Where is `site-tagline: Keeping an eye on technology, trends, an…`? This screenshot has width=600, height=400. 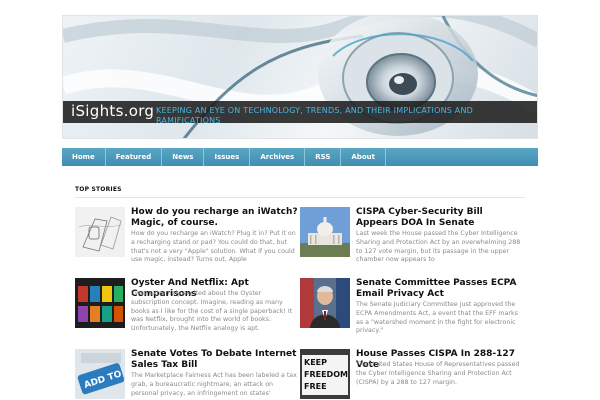
site-tagline: Keeping an eye on technology, trends, an… is located at coordinates (314, 115).